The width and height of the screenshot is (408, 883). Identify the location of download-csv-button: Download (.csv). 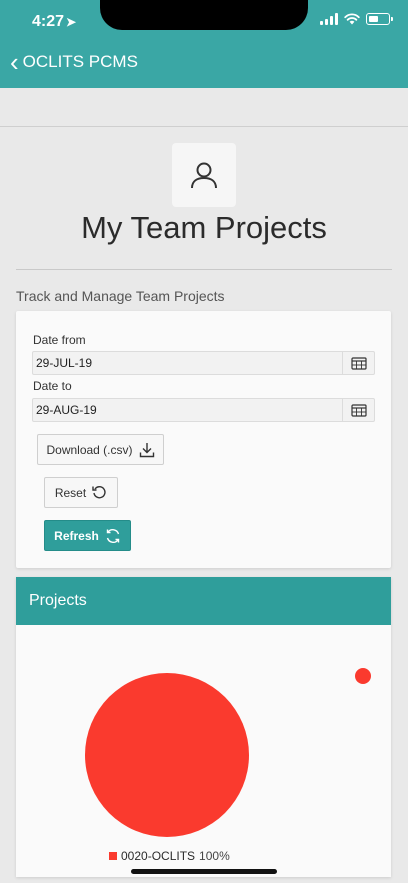
(100, 449).